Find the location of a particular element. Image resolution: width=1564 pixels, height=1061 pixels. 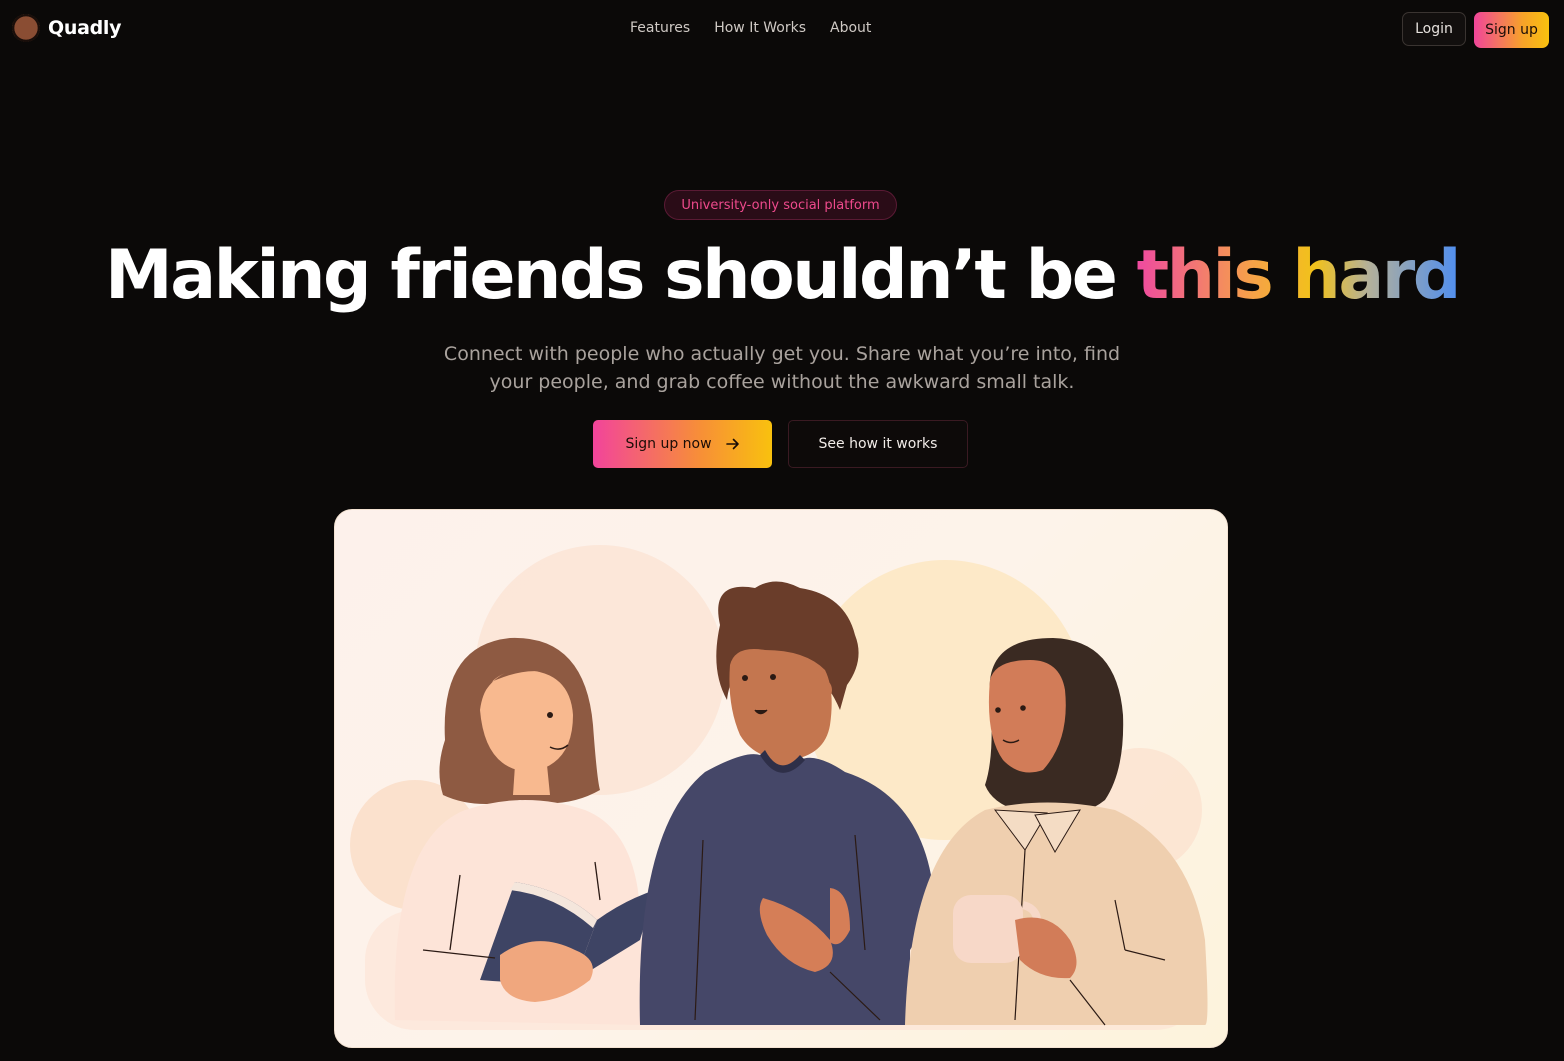

nav-link-how-it-works: How It Works is located at coordinates (760, 28).